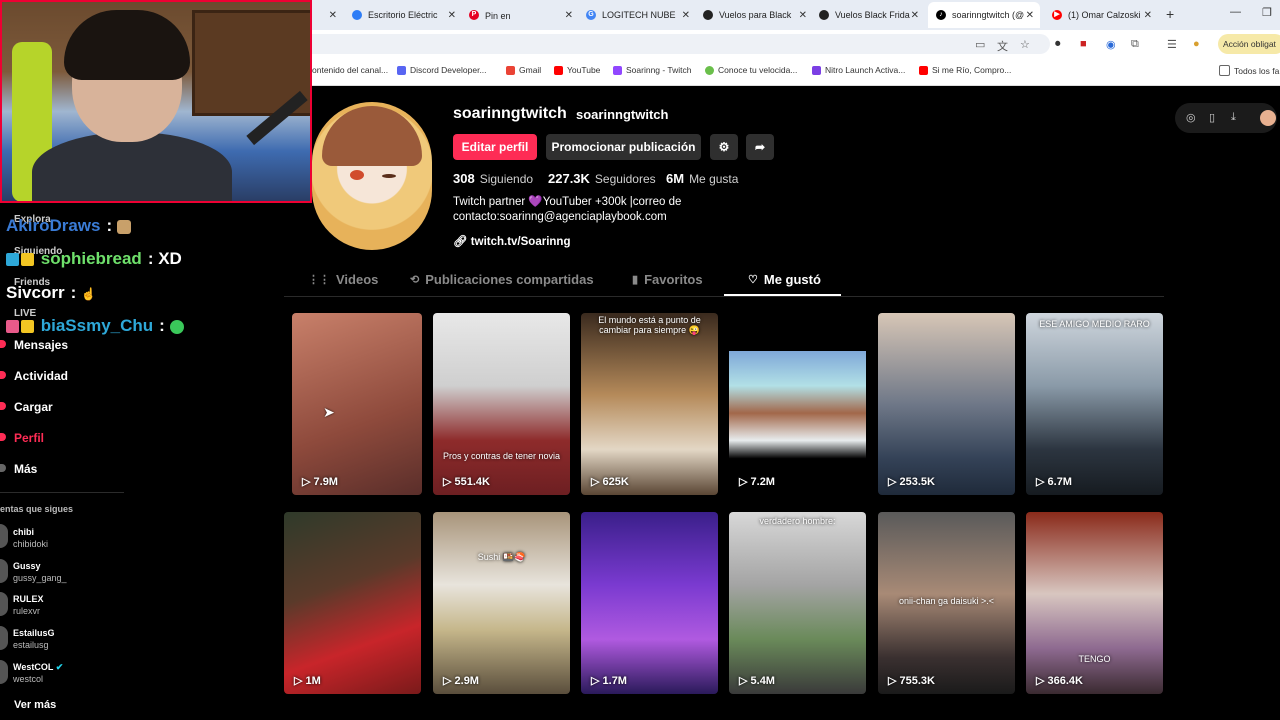  Describe the element at coordinates (946, 404) in the screenshot. I see `video-card: ▷ 253.5K` at that location.